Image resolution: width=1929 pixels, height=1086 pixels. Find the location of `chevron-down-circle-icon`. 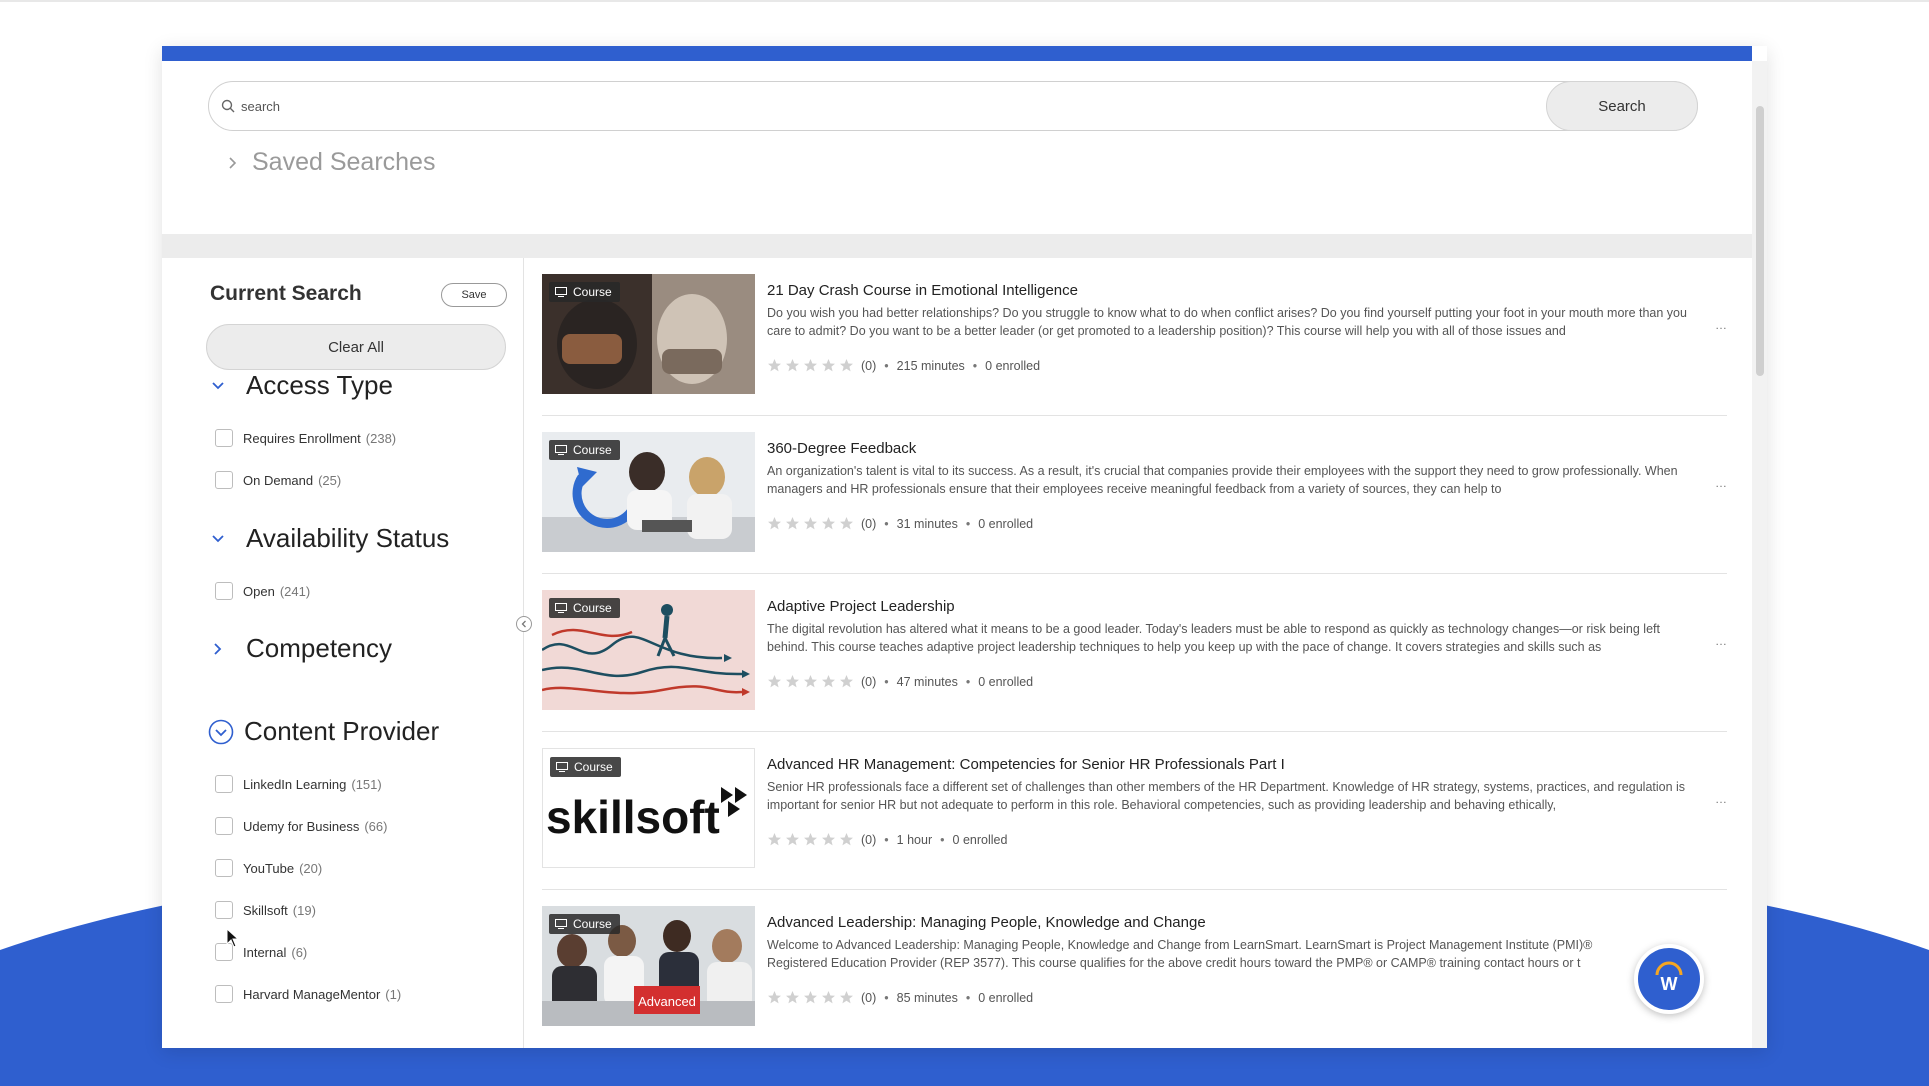

chevron-down-circle-icon is located at coordinates (221, 731).